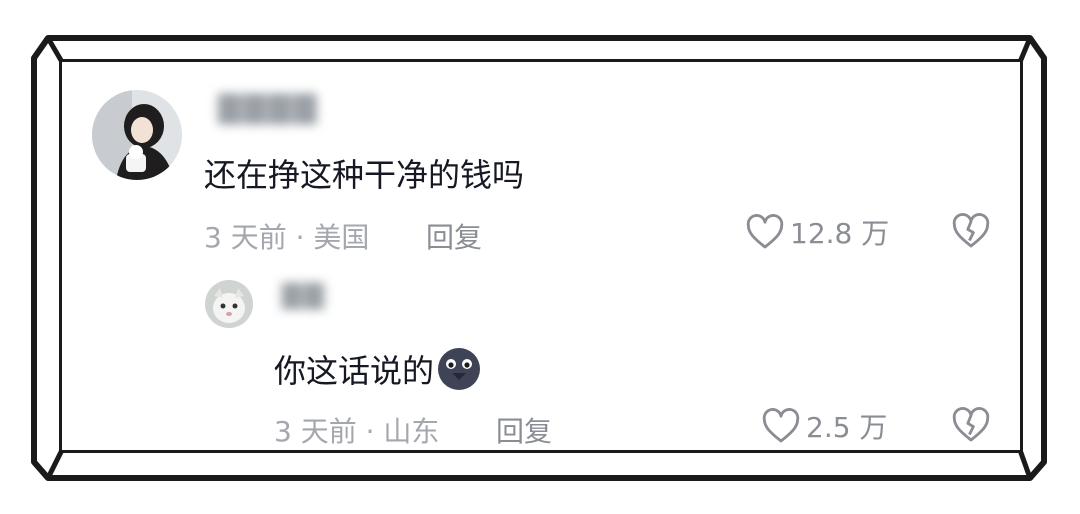  What do you see at coordinates (840, 233) in the screenshot?
I see `like-count: 12.8 万` at bounding box center [840, 233].